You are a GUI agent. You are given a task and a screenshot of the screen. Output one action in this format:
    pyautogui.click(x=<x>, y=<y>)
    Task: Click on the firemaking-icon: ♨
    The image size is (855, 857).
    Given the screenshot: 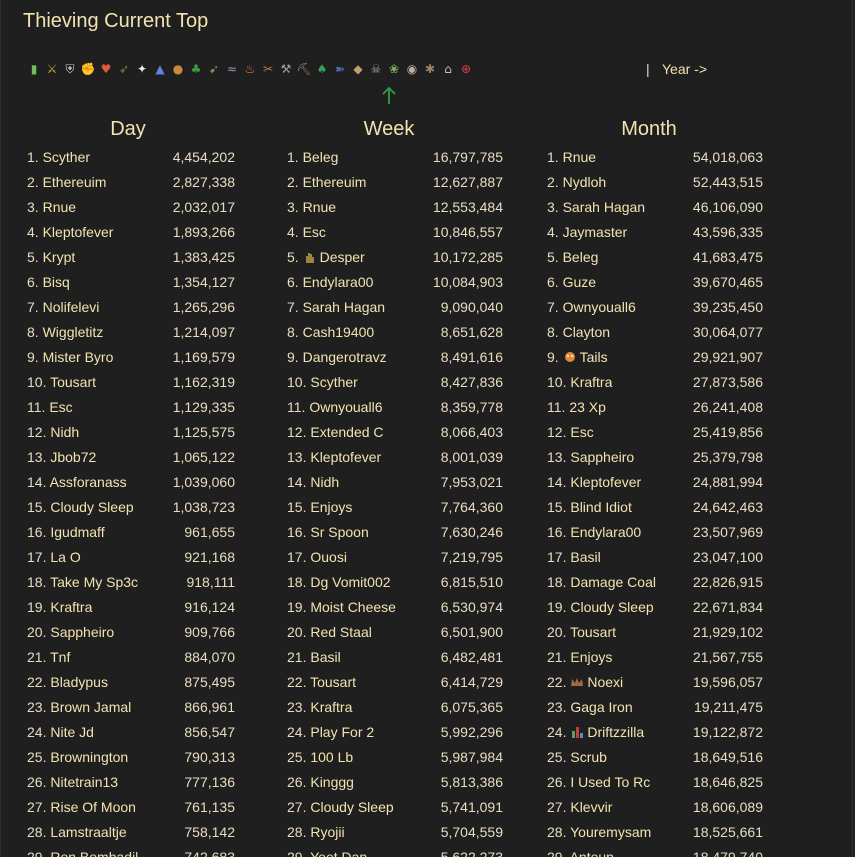 What is the action you would take?
    pyautogui.click(x=250, y=69)
    